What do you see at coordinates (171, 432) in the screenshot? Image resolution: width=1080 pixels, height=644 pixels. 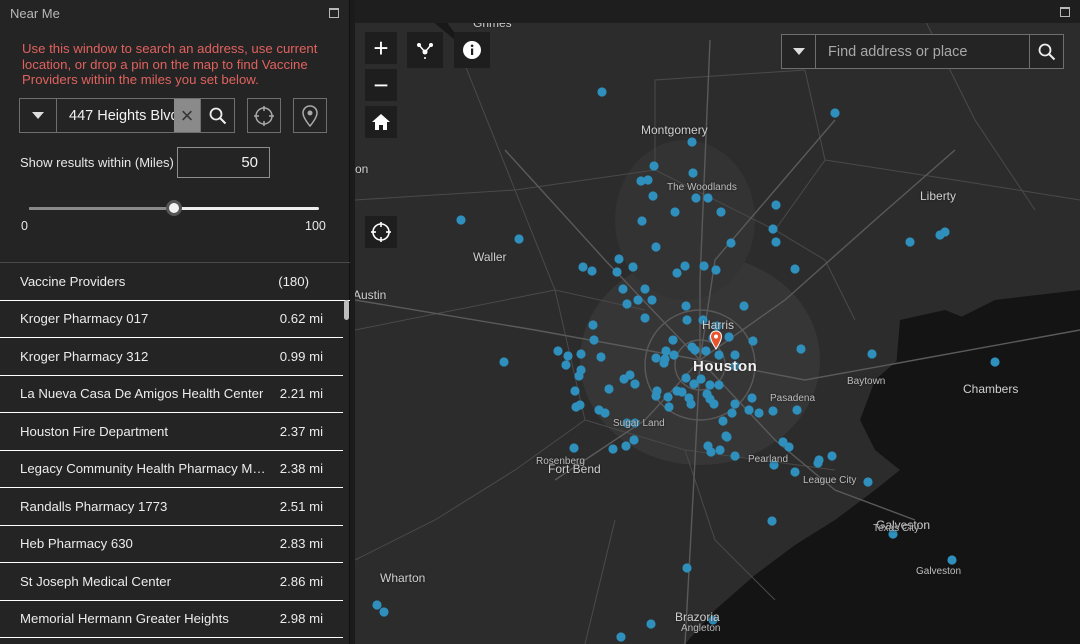 I see `result-item: Houston Fire Department 2.37 mi` at bounding box center [171, 432].